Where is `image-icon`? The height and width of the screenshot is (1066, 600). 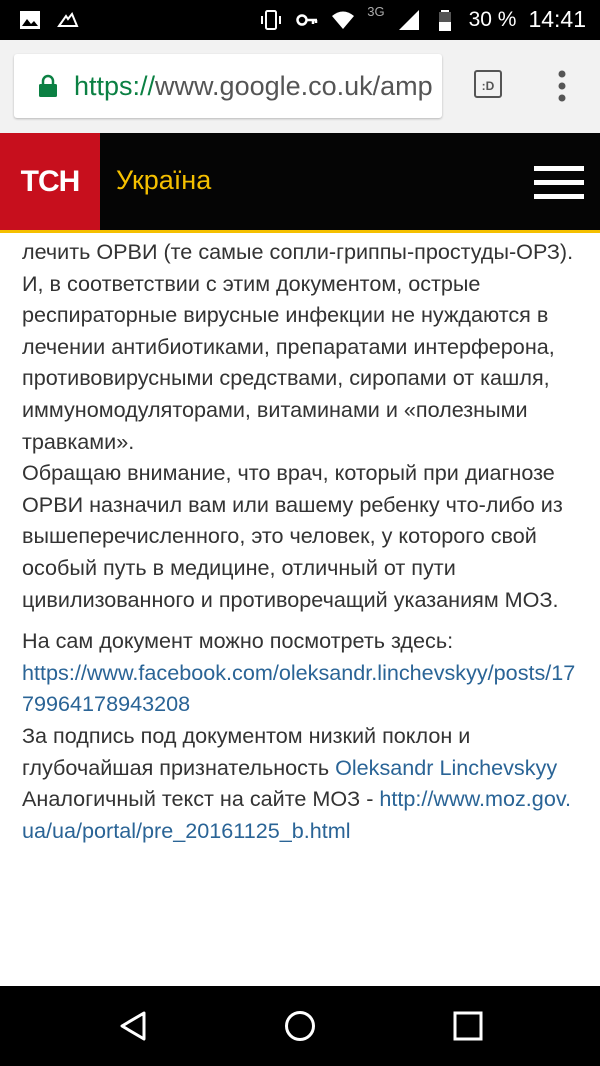 image-icon is located at coordinates (30, 20).